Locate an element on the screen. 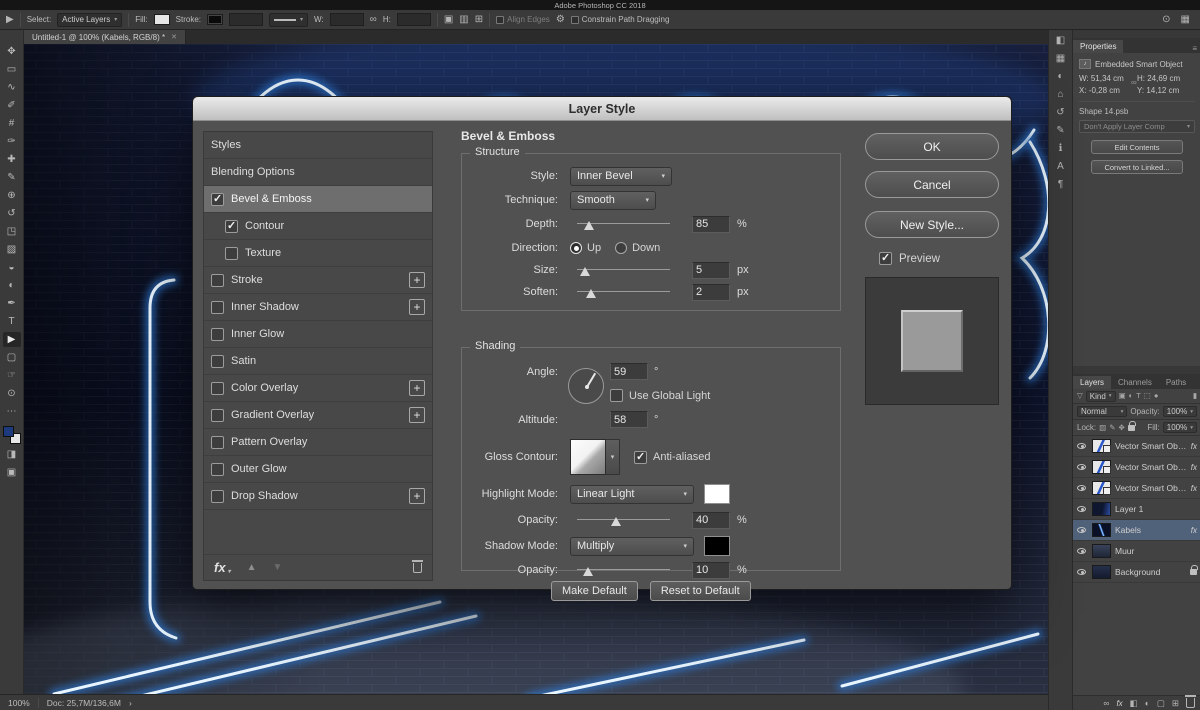 Image resolution: width=1200 pixels, height=710 pixels. move-tool-icon: ✥ is located at coordinates (12, 51).